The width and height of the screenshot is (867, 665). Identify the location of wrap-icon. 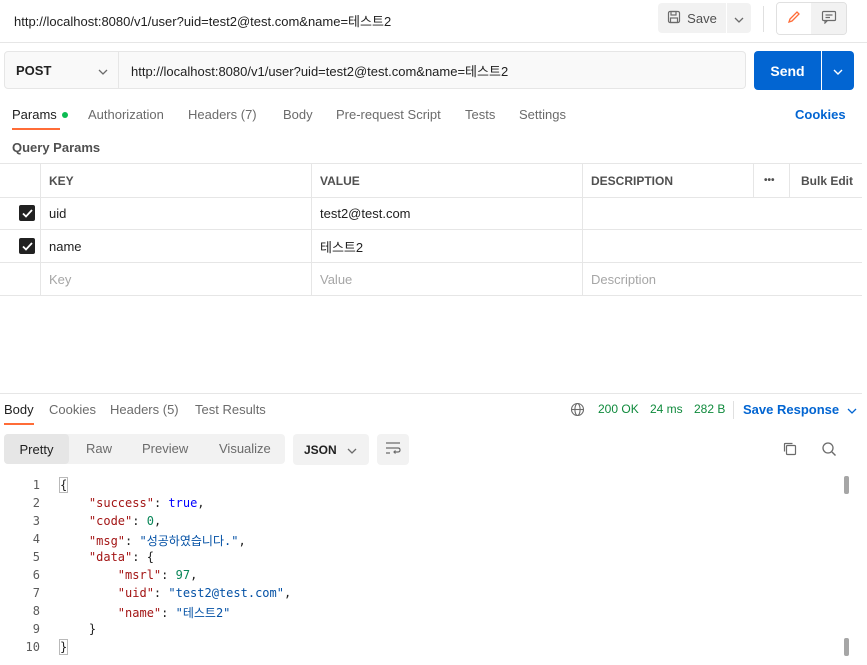
(393, 449).